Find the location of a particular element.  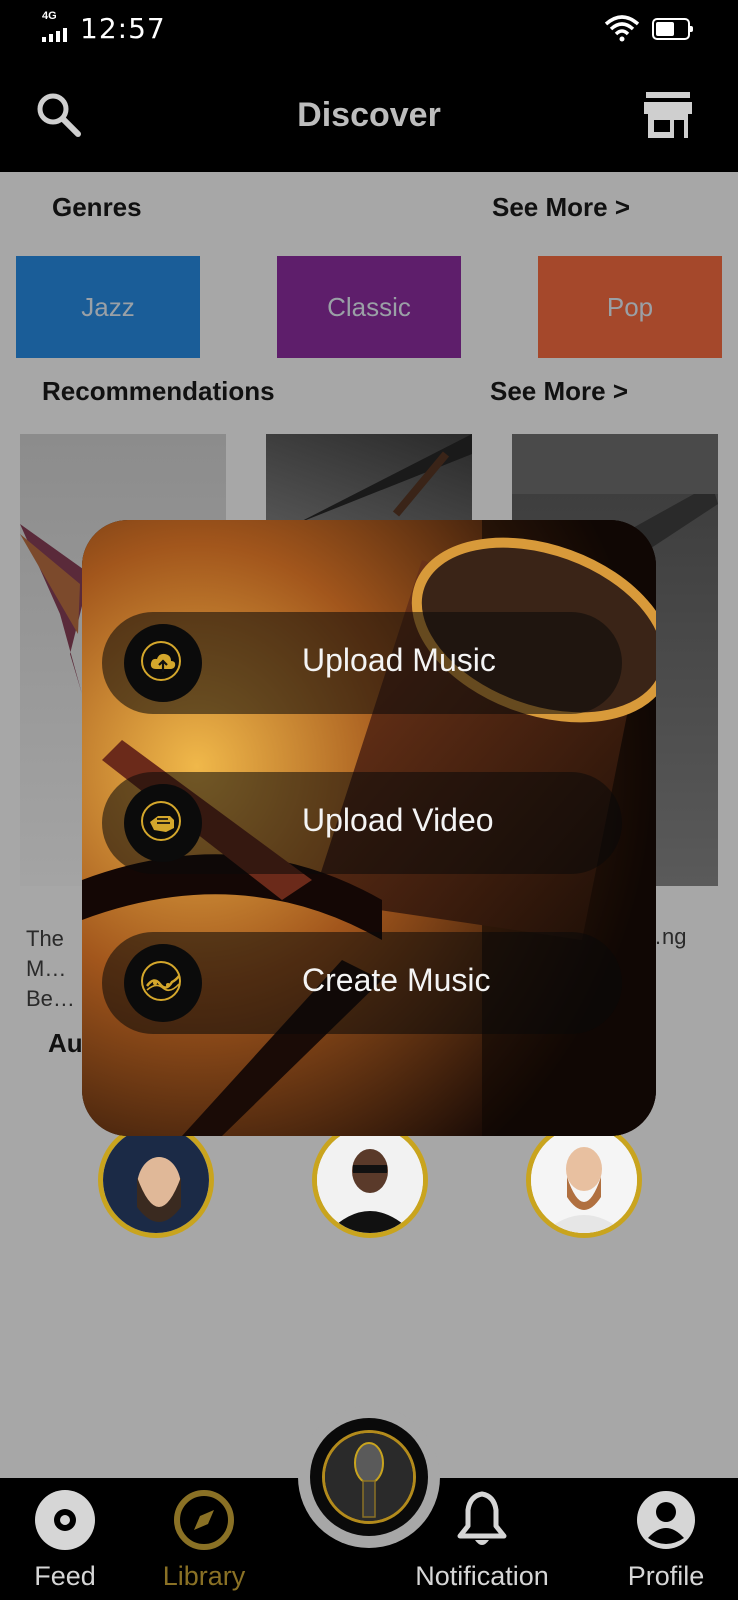

recommendations-see-more-link: See More > is located at coordinates (559, 391).